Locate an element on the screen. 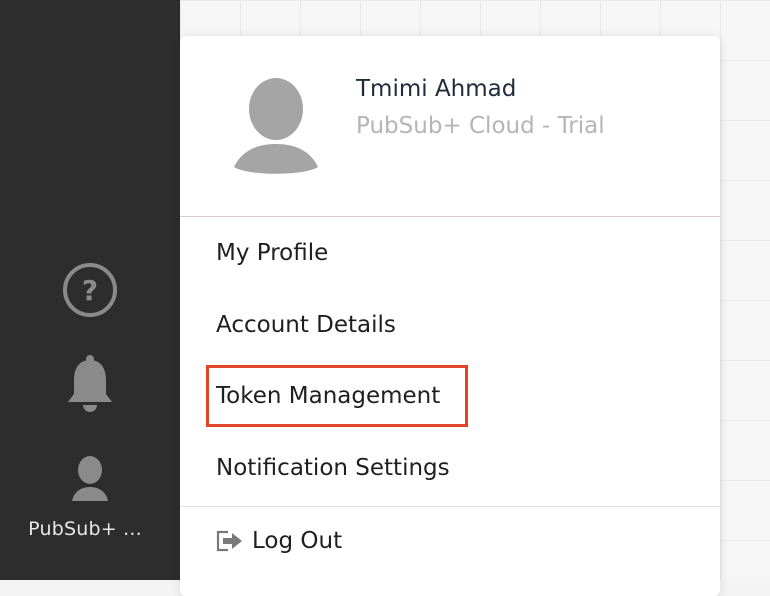 The height and width of the screenshot is (596, 770). bell-icon is located at coordinates (90, 385).